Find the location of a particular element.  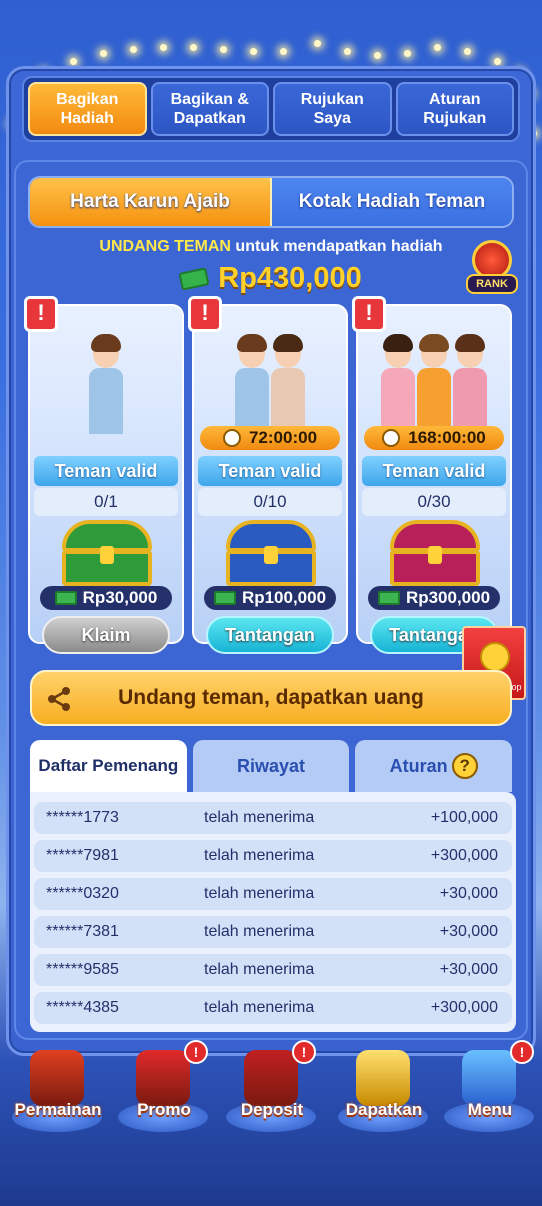

phone-coins-icon is located at coordinates (383, 1078).